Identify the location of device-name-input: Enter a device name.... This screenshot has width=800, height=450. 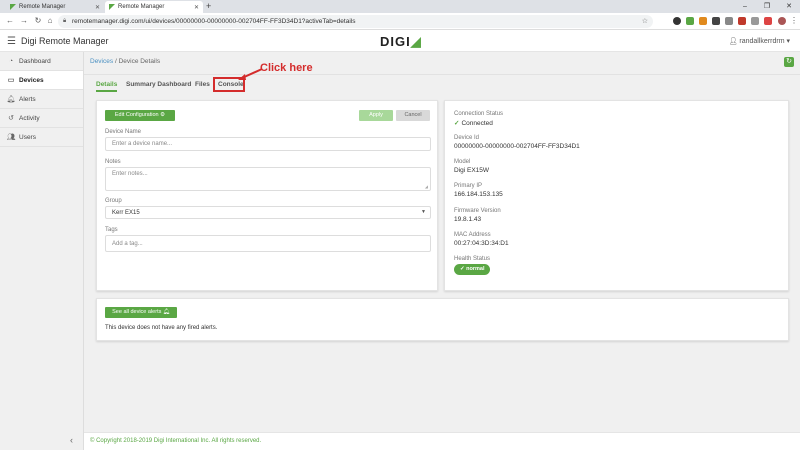
(268, 144).